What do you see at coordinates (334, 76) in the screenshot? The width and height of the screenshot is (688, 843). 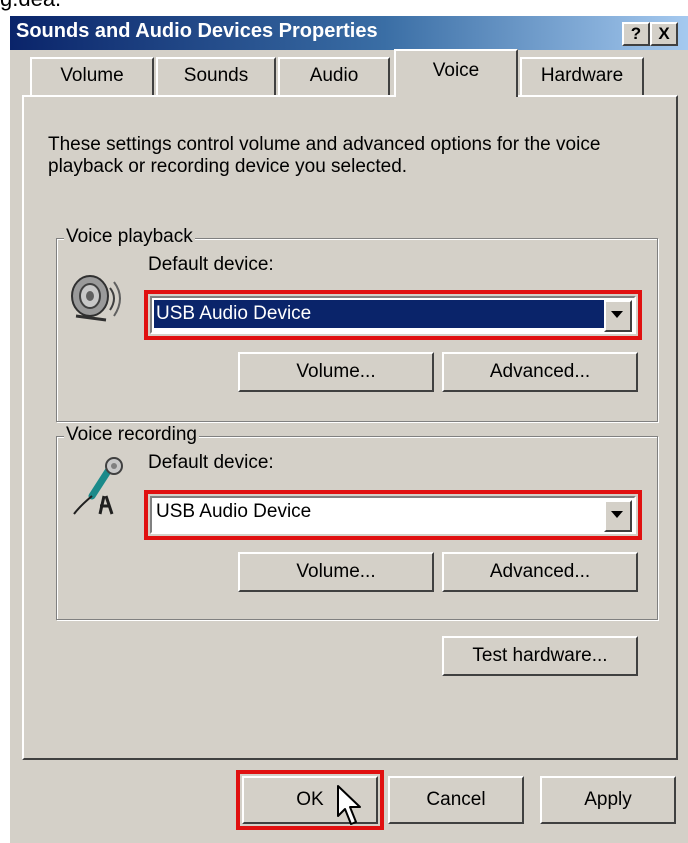 I see `tab-audio: Audio` at bounding box center [334, 76].